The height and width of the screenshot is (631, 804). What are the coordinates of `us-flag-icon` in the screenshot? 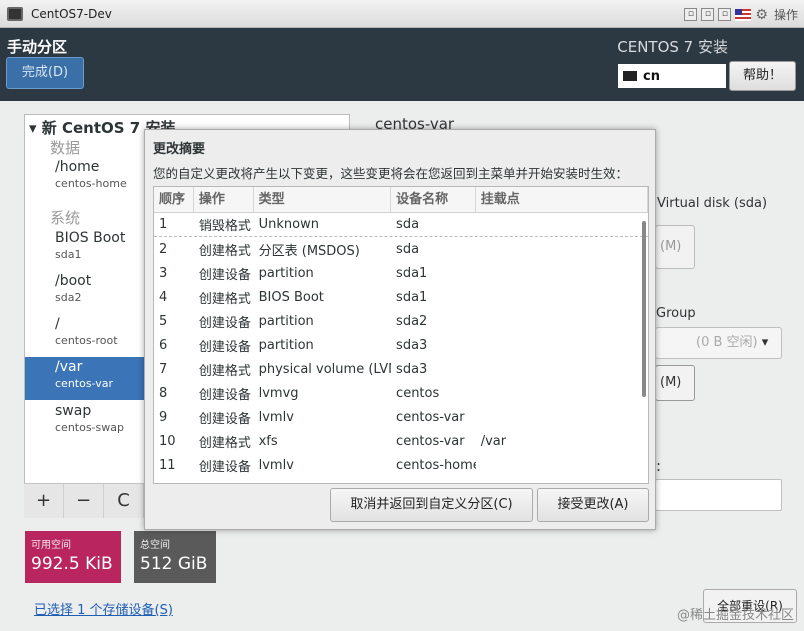 It's located at (743, 14).